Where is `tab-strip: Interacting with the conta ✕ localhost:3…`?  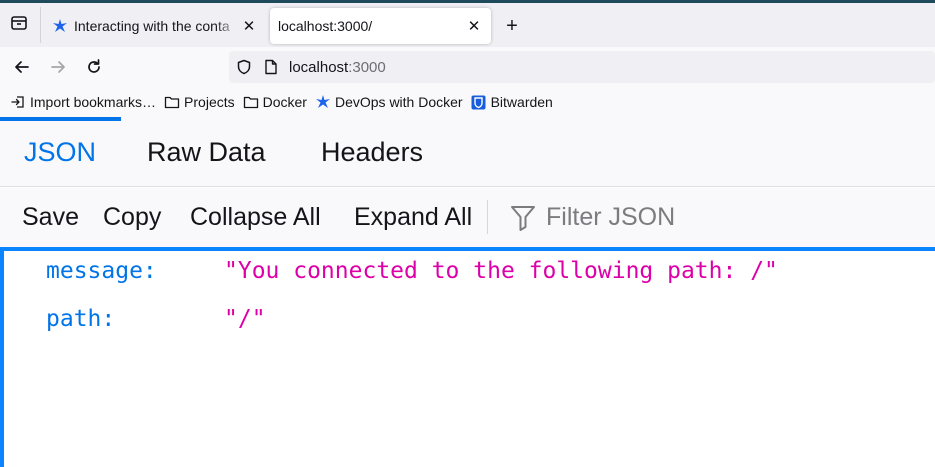
tab-strip: Interacting with the conta ✕ localhost:3… is located at coordinates (467, 25).